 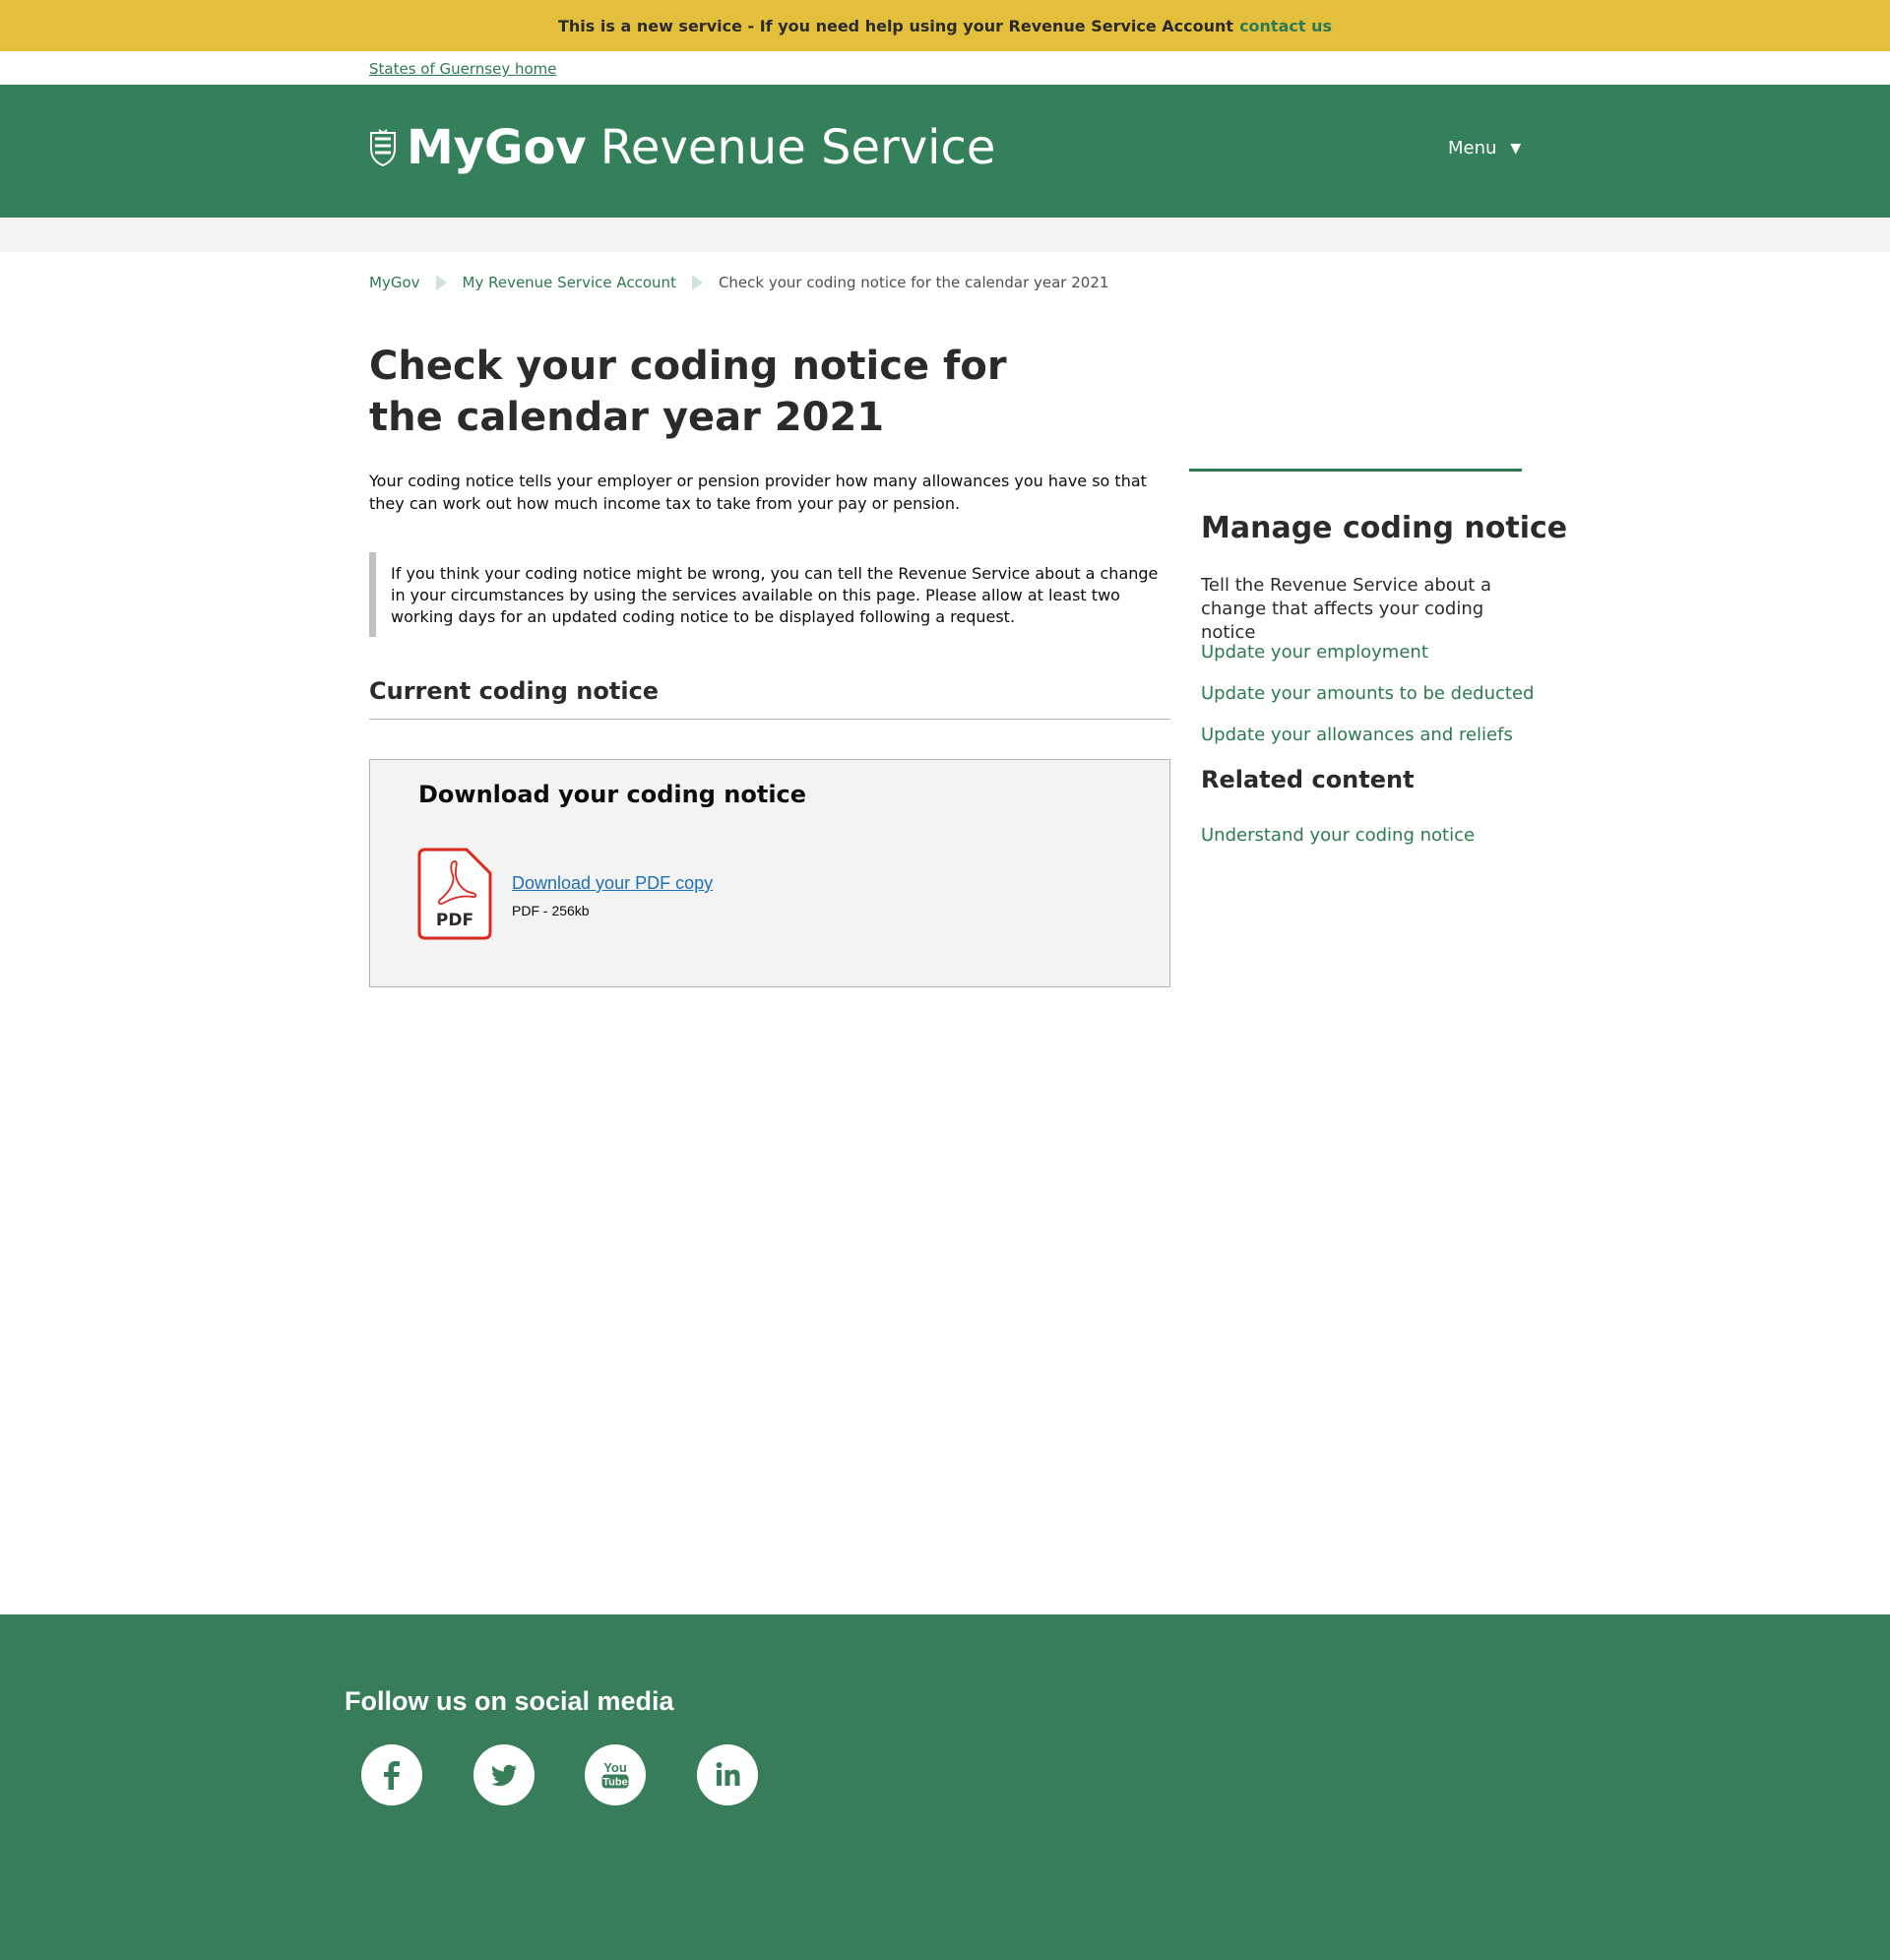 What do you see at coordinates (769, 698) in the screenshot?
I see `current-coding-notice-heading: Current coding notice` at bounding box center [769, 698].